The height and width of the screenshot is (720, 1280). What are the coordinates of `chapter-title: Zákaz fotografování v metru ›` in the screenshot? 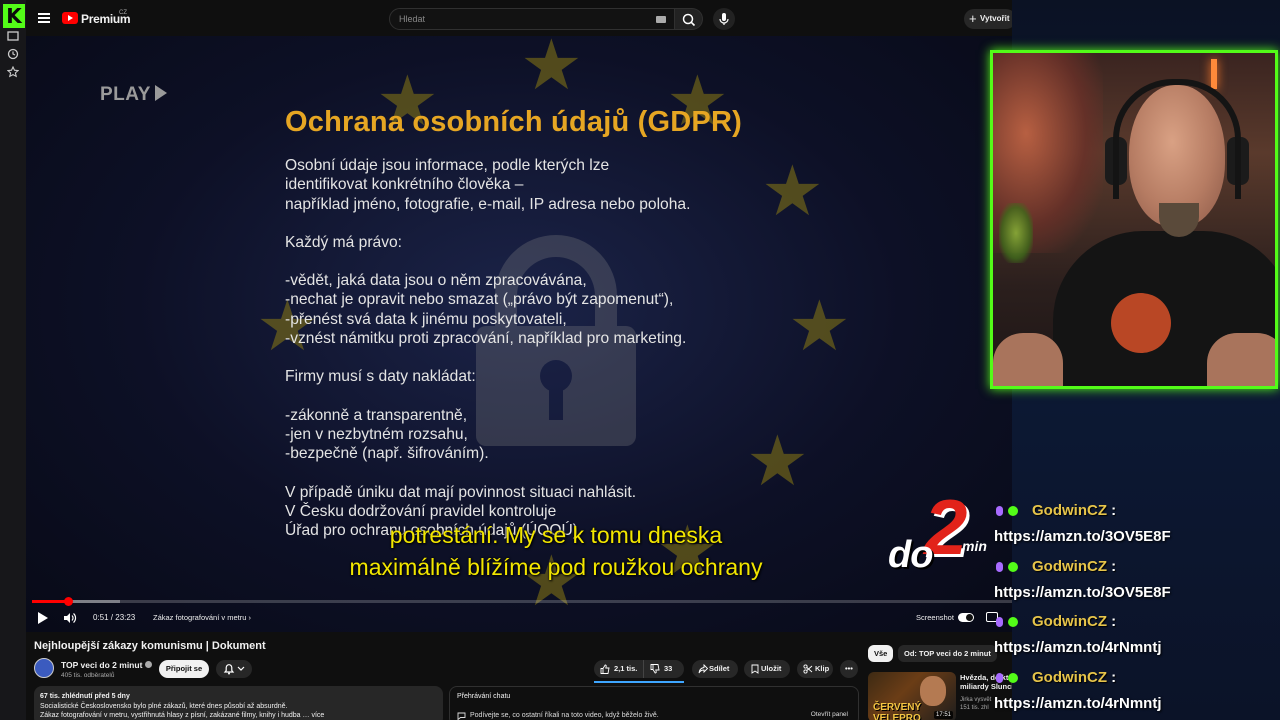 It's located at (202, 617).